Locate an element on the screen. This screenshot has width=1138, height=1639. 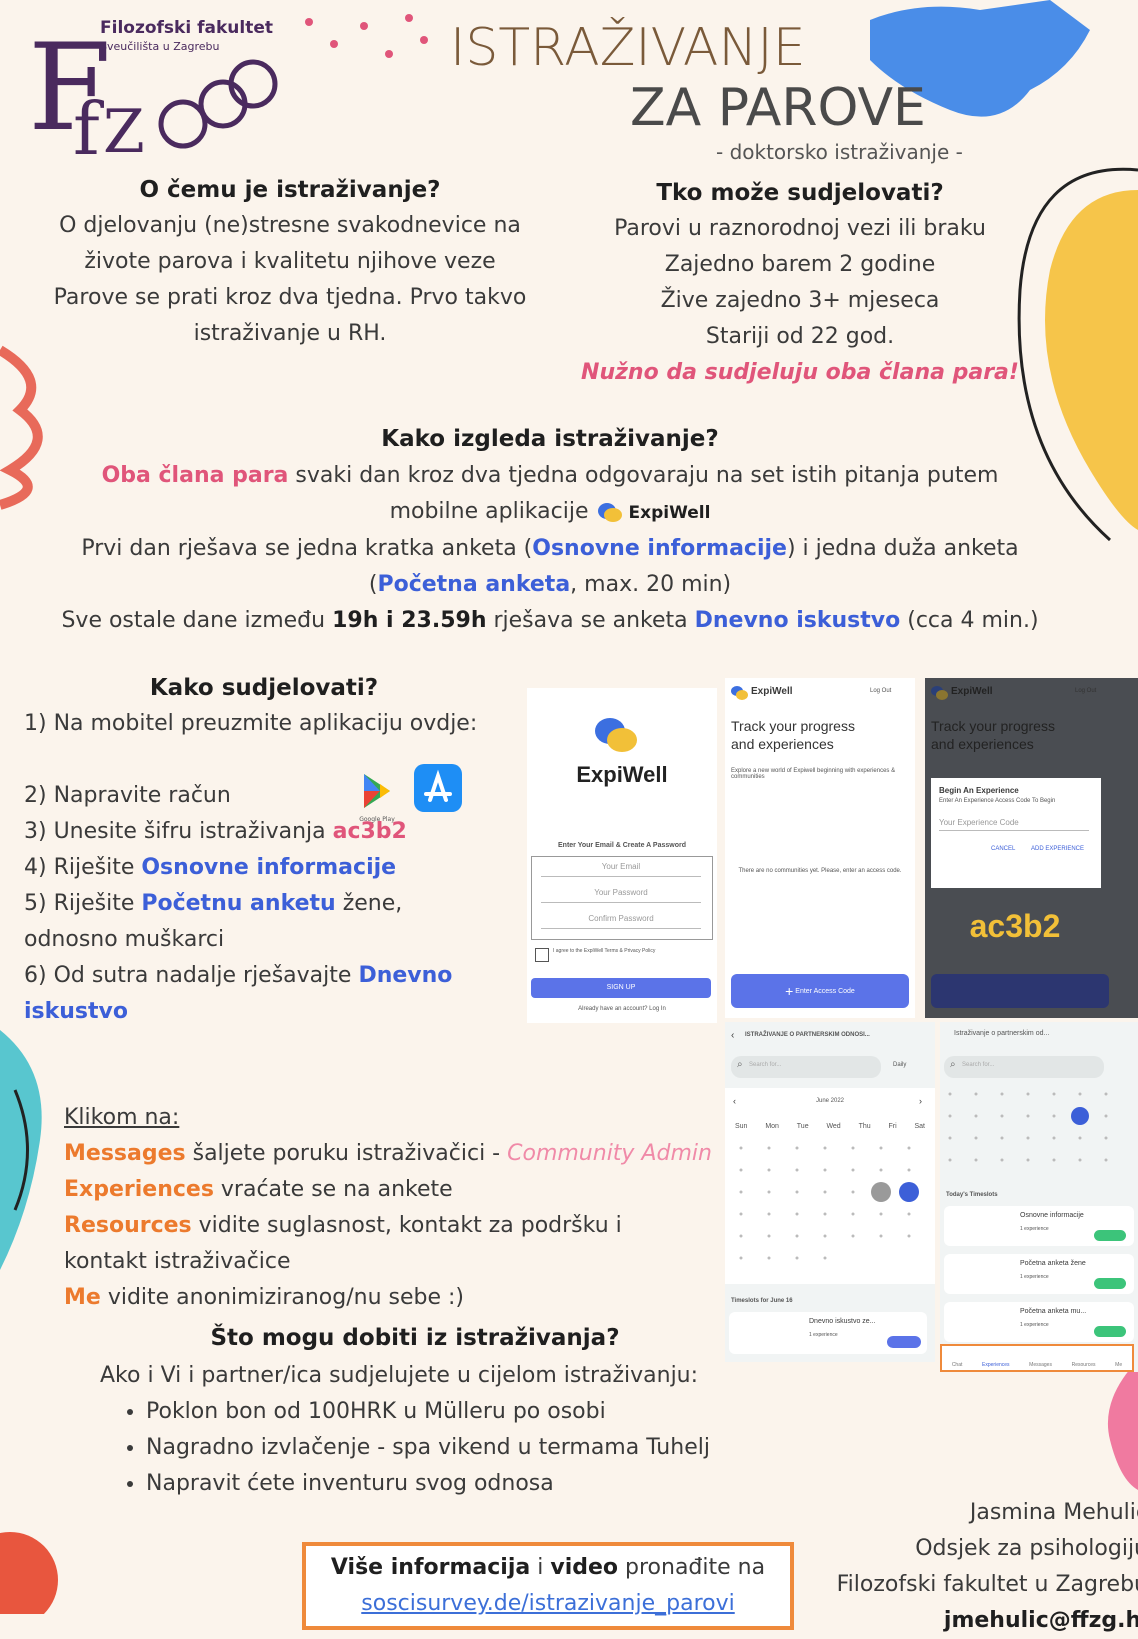
email-field: Your Email is located at coordinates (621, 869).